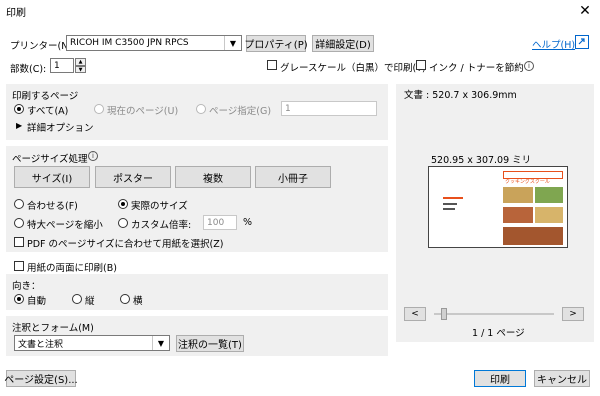 This screenshot has height=396, width=600. I want to click on orientation-landscape-radio, so click(125, 299).